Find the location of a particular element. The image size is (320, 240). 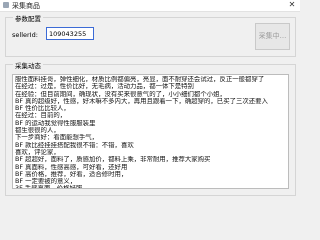

log-line: 在经过：目前的， is located at coordinates (41, 116).